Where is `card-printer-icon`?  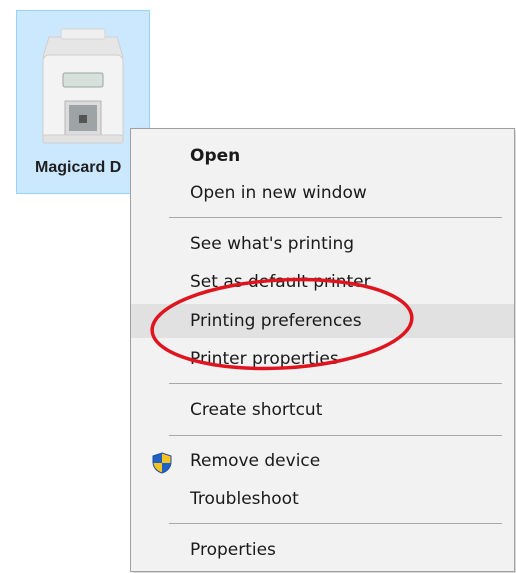 card-printer-icon is located at coordinates (83, 86).